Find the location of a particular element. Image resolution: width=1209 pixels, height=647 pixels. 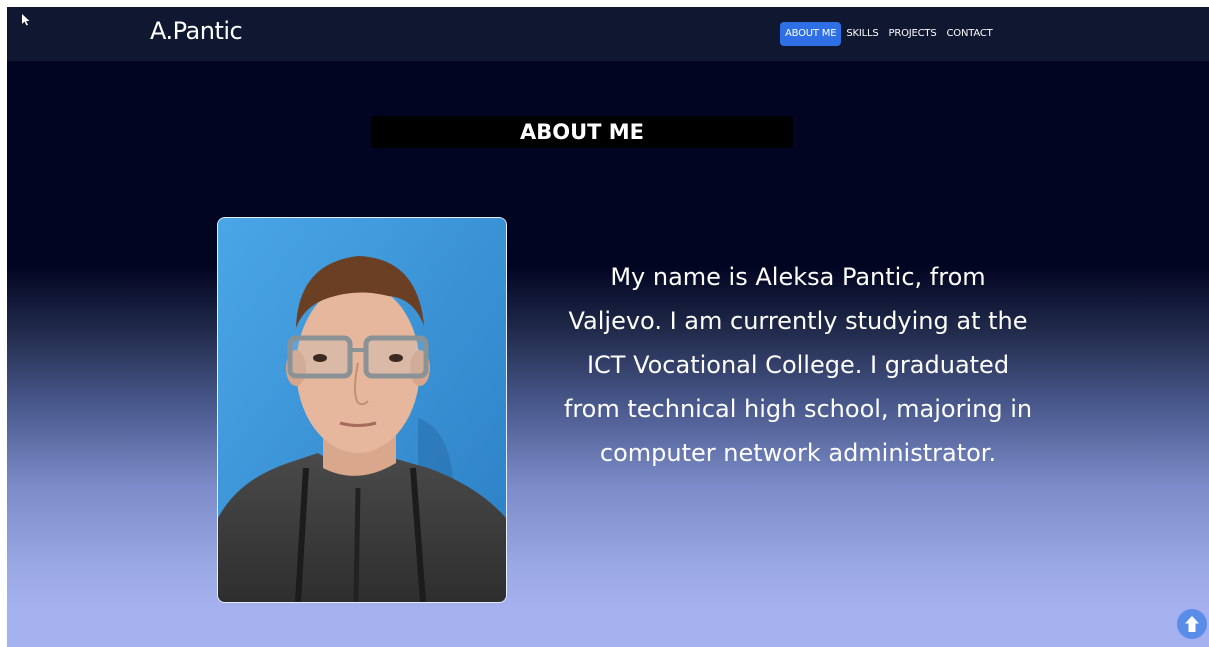

profile-photo is located at coordinates (362, 410).